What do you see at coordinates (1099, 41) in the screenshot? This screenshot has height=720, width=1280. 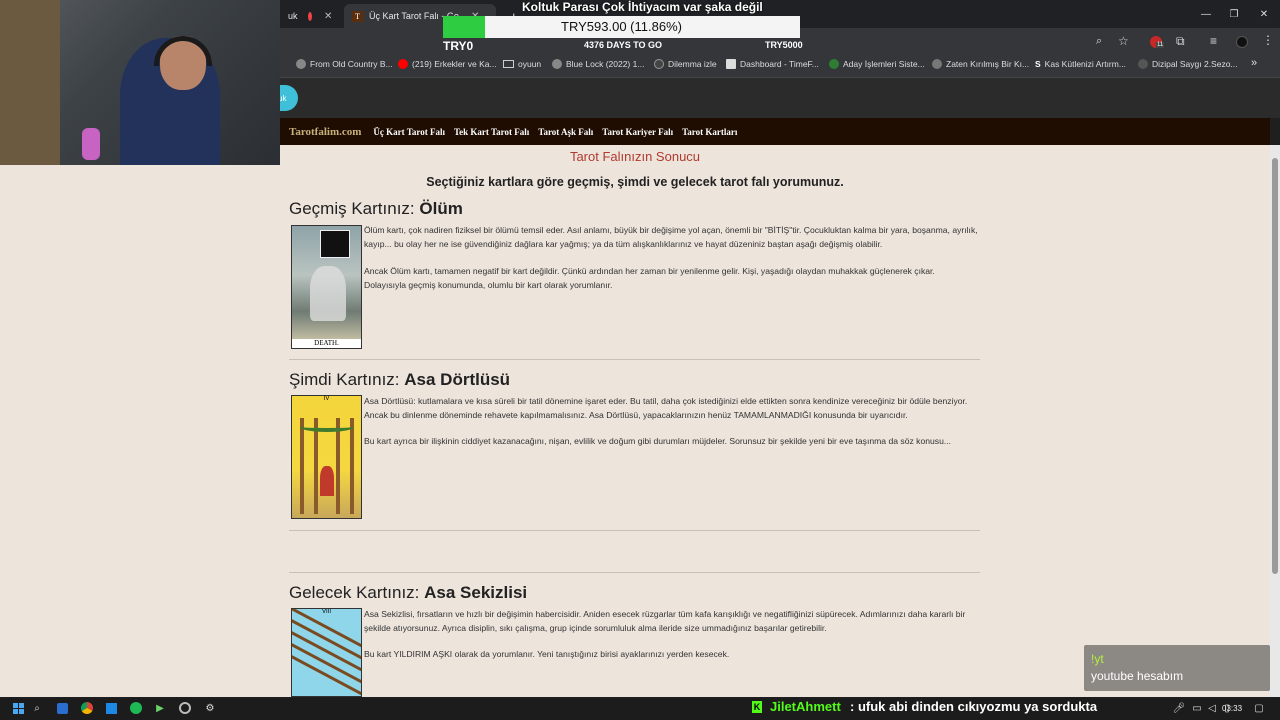 I see `zoom-icon: ⌕` at bounding box center [1099, 41].